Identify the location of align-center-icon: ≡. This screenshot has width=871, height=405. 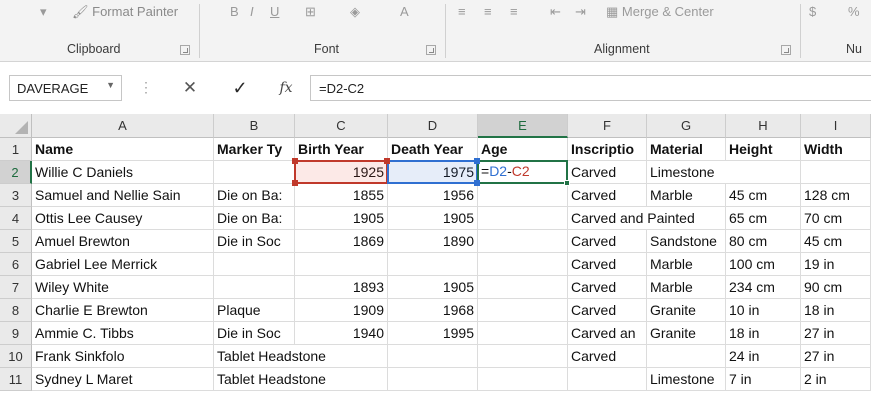
(488, 11).